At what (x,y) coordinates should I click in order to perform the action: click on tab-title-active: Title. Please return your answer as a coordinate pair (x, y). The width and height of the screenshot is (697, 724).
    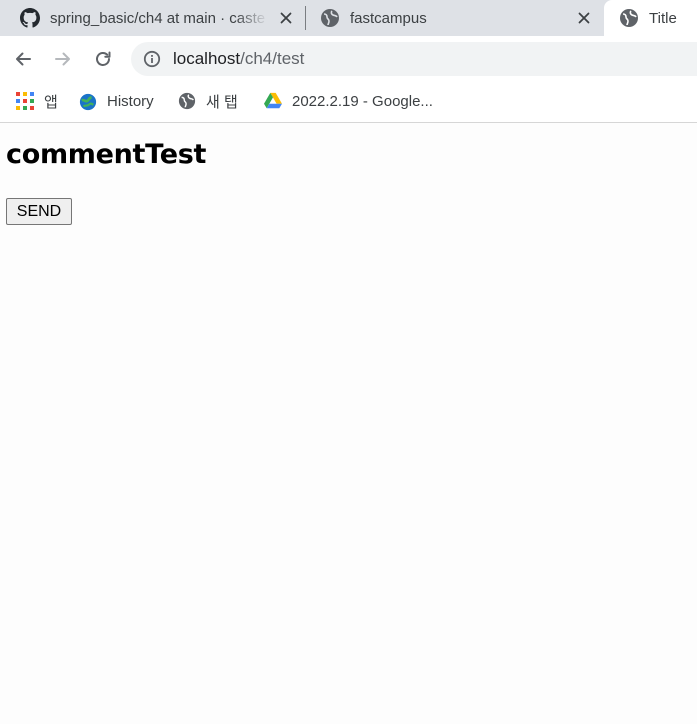
    Looking at the image, I should click on (650, 18).